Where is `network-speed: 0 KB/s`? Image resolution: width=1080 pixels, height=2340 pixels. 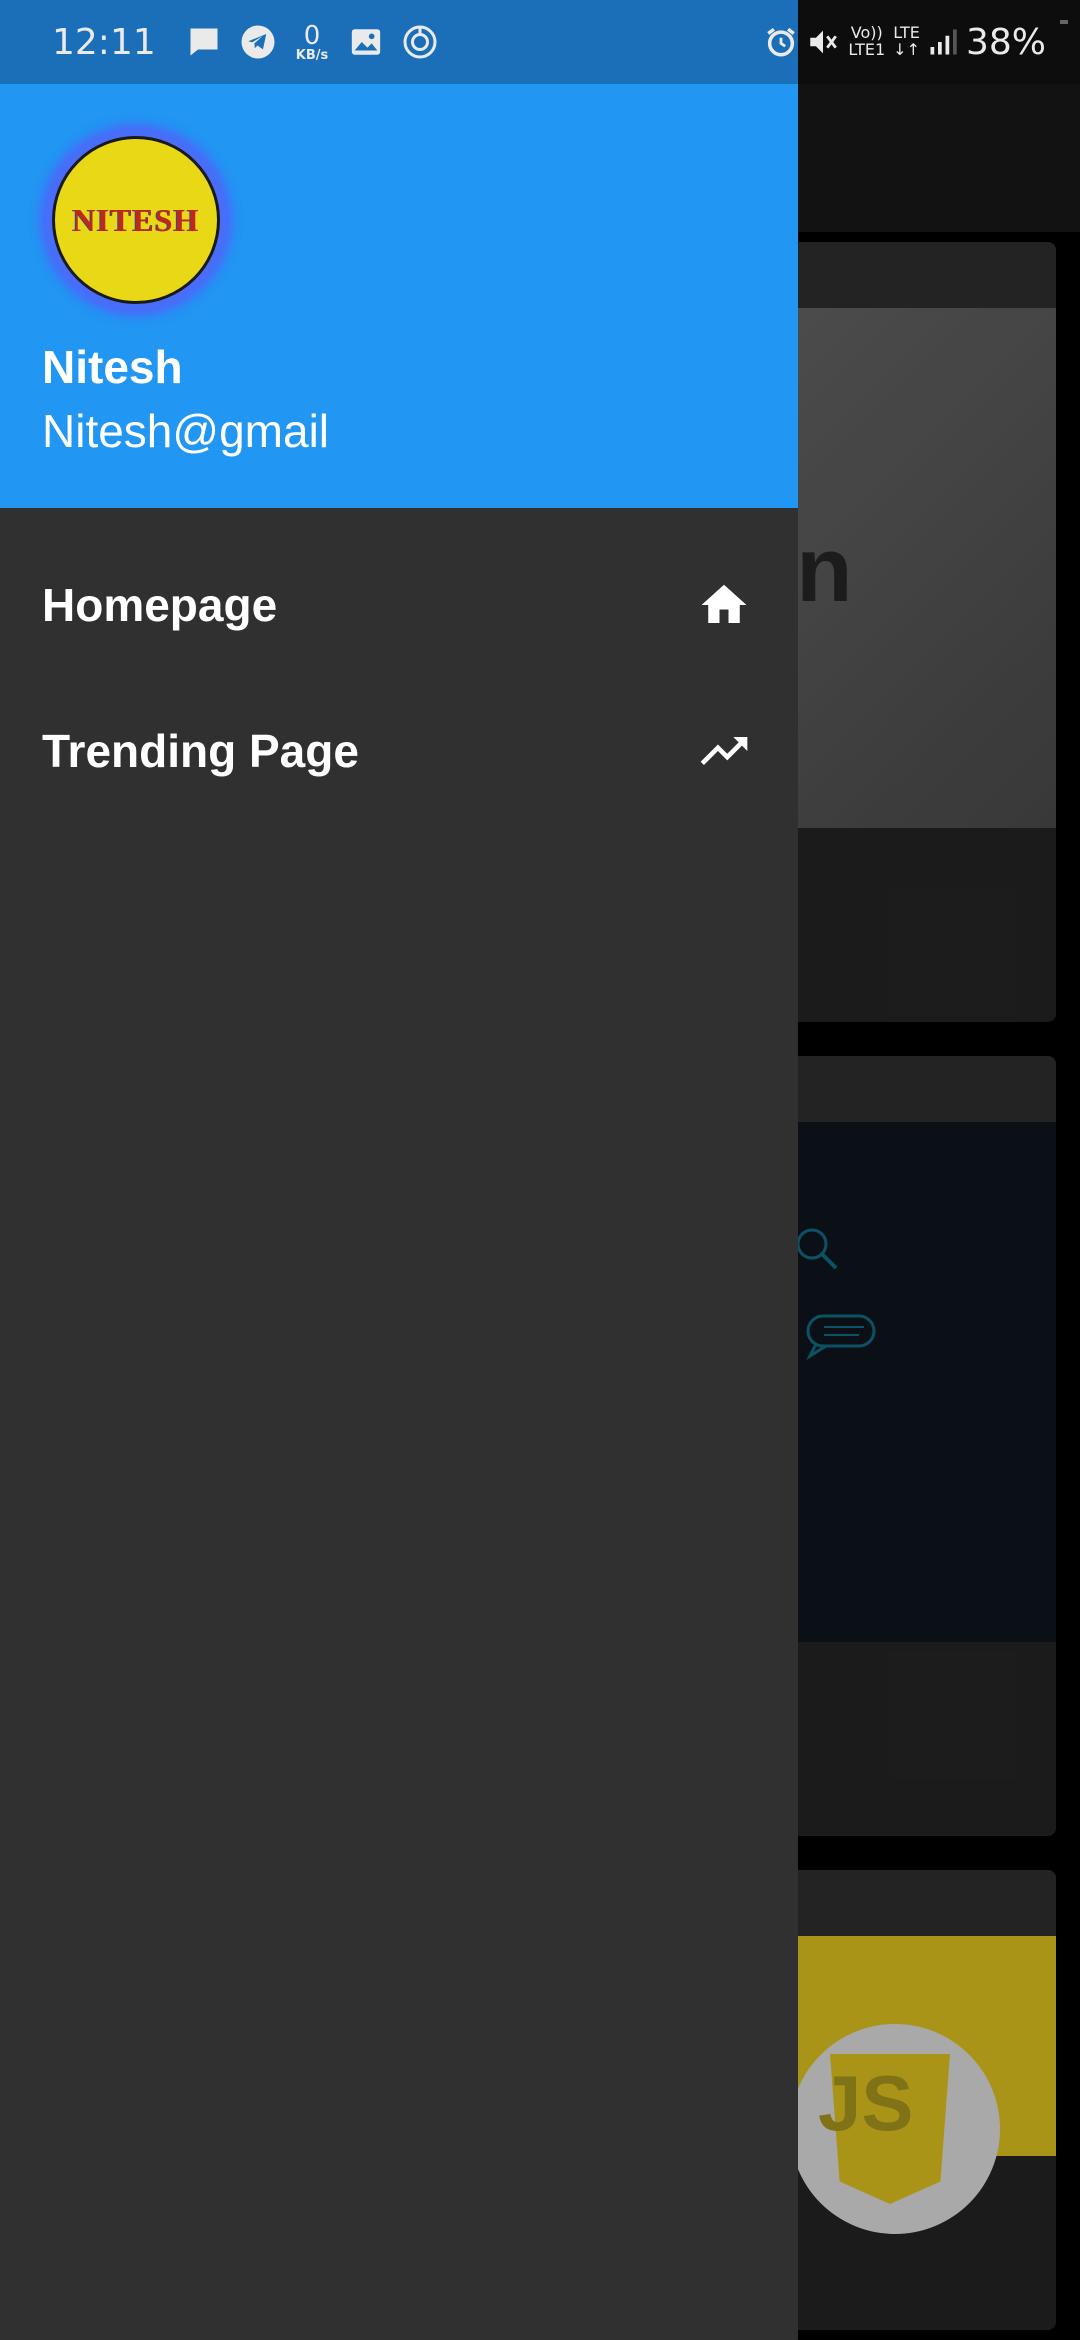
network-speed: 0 KB/s is located at coordinates (312, 42).